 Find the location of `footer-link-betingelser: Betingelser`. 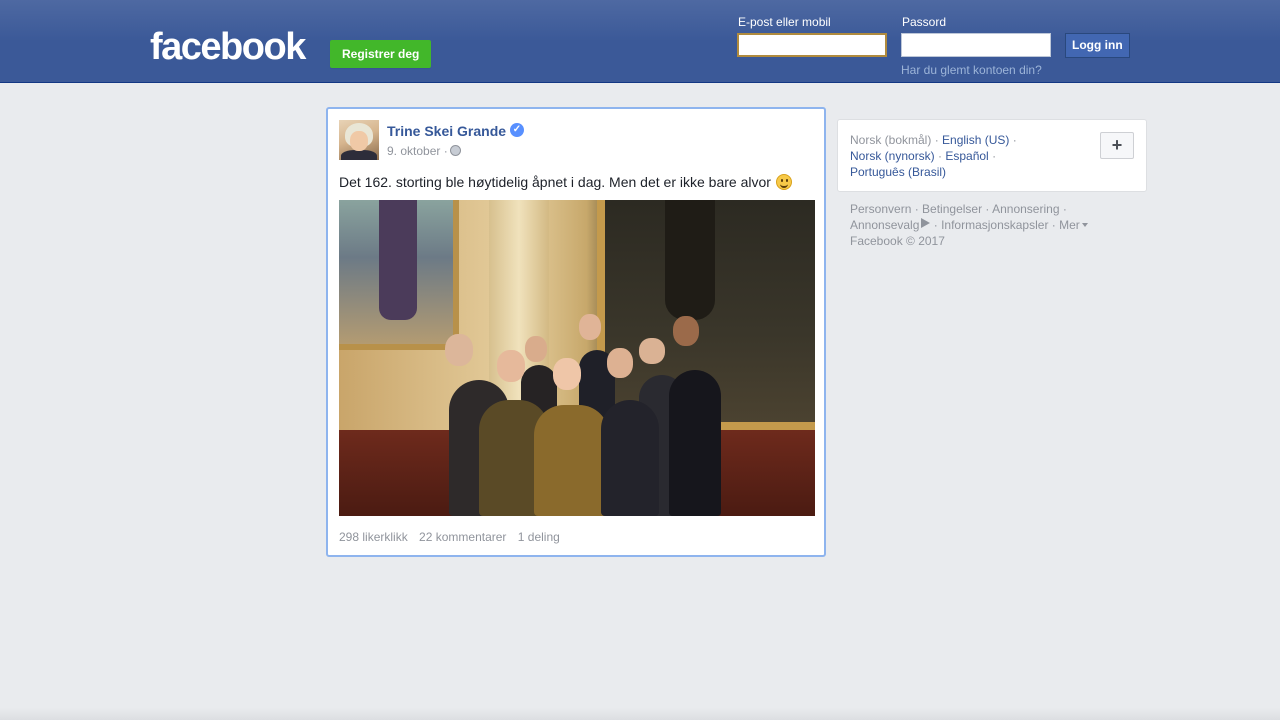

footer-link-betingelser: Betingelser is located at coordinates (952, 209).